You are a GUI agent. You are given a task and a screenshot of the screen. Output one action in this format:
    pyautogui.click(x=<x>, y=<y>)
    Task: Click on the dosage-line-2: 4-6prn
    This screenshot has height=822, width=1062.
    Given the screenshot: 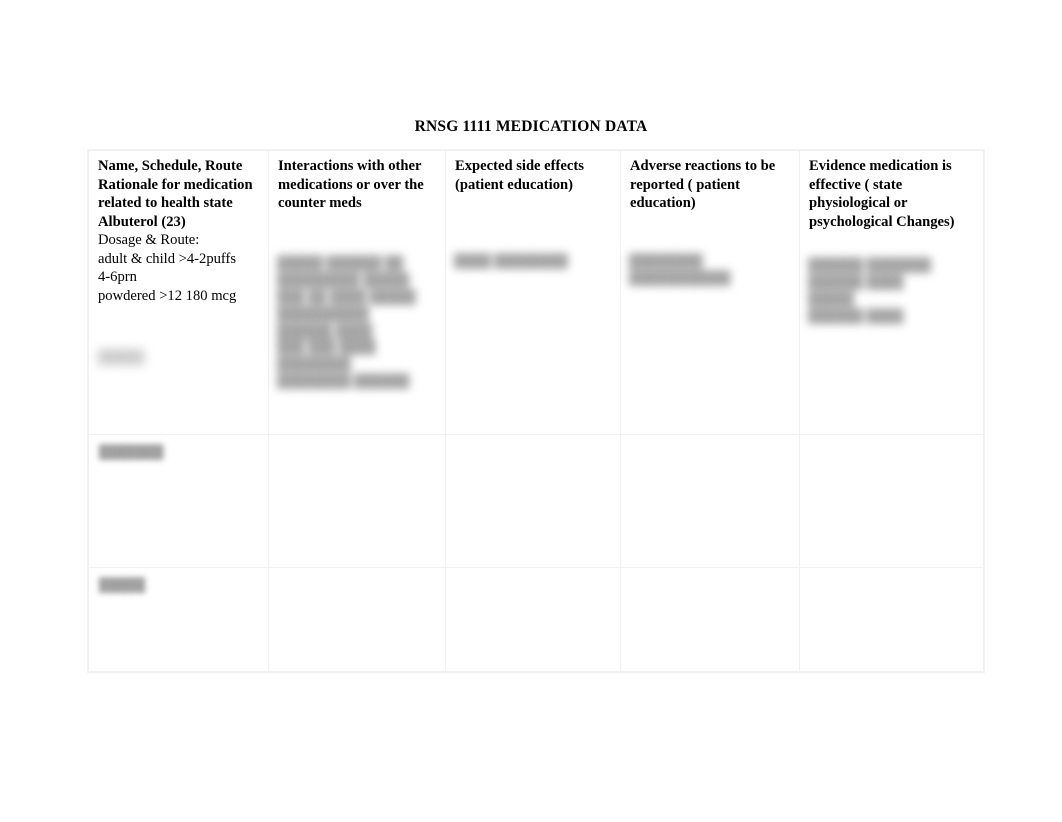 What is the action you would take?
    pyautogui.click(x=117, y=277)
    